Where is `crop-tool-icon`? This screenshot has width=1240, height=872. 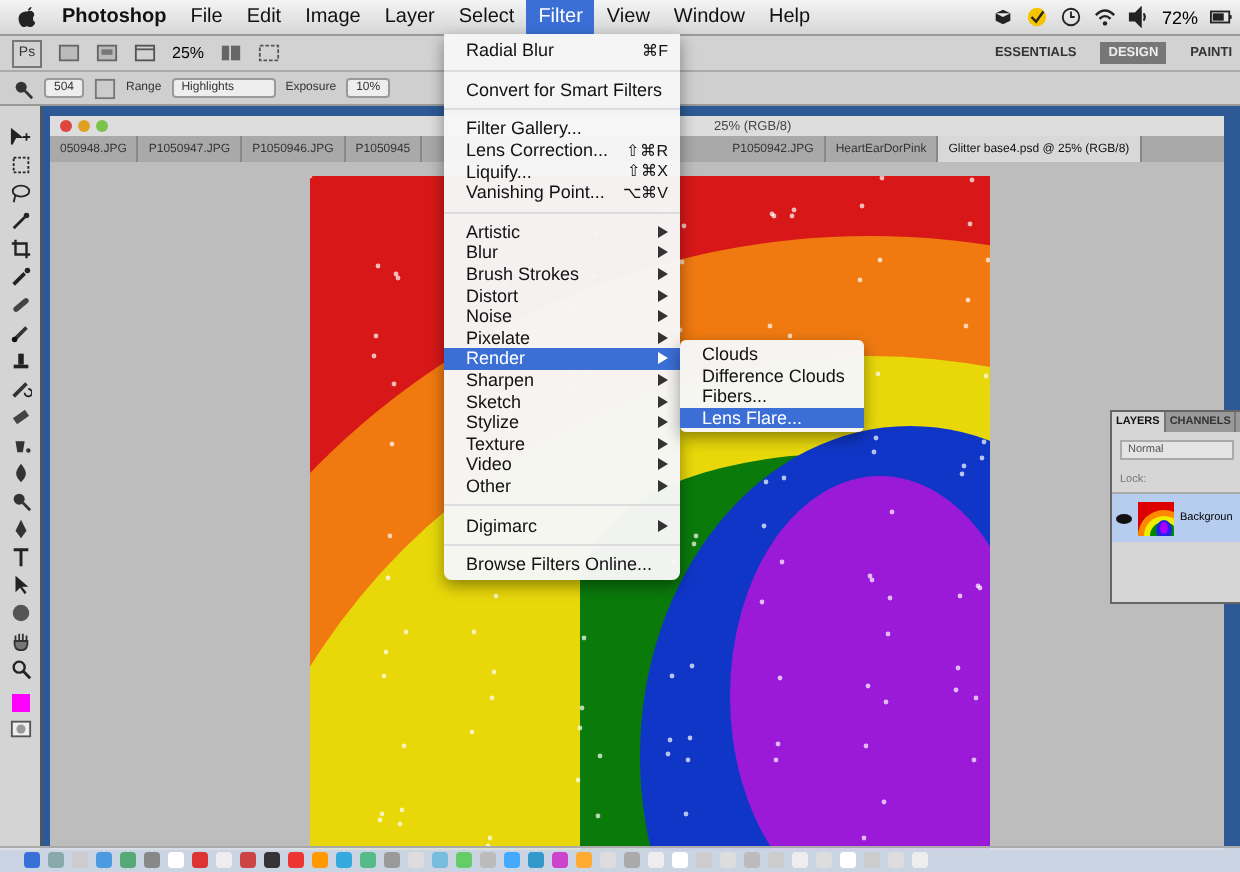
crop-tool-icon is located at coordinates (20, 249).